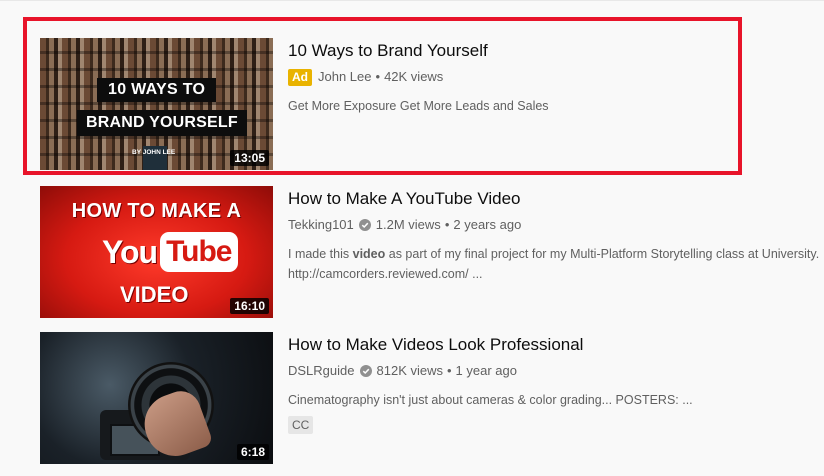 The height and width of the screenshot is (476, 824). Describe the element at coordinates (130, 251) in the screenshot. I see `logo-you-text: You` at that location.